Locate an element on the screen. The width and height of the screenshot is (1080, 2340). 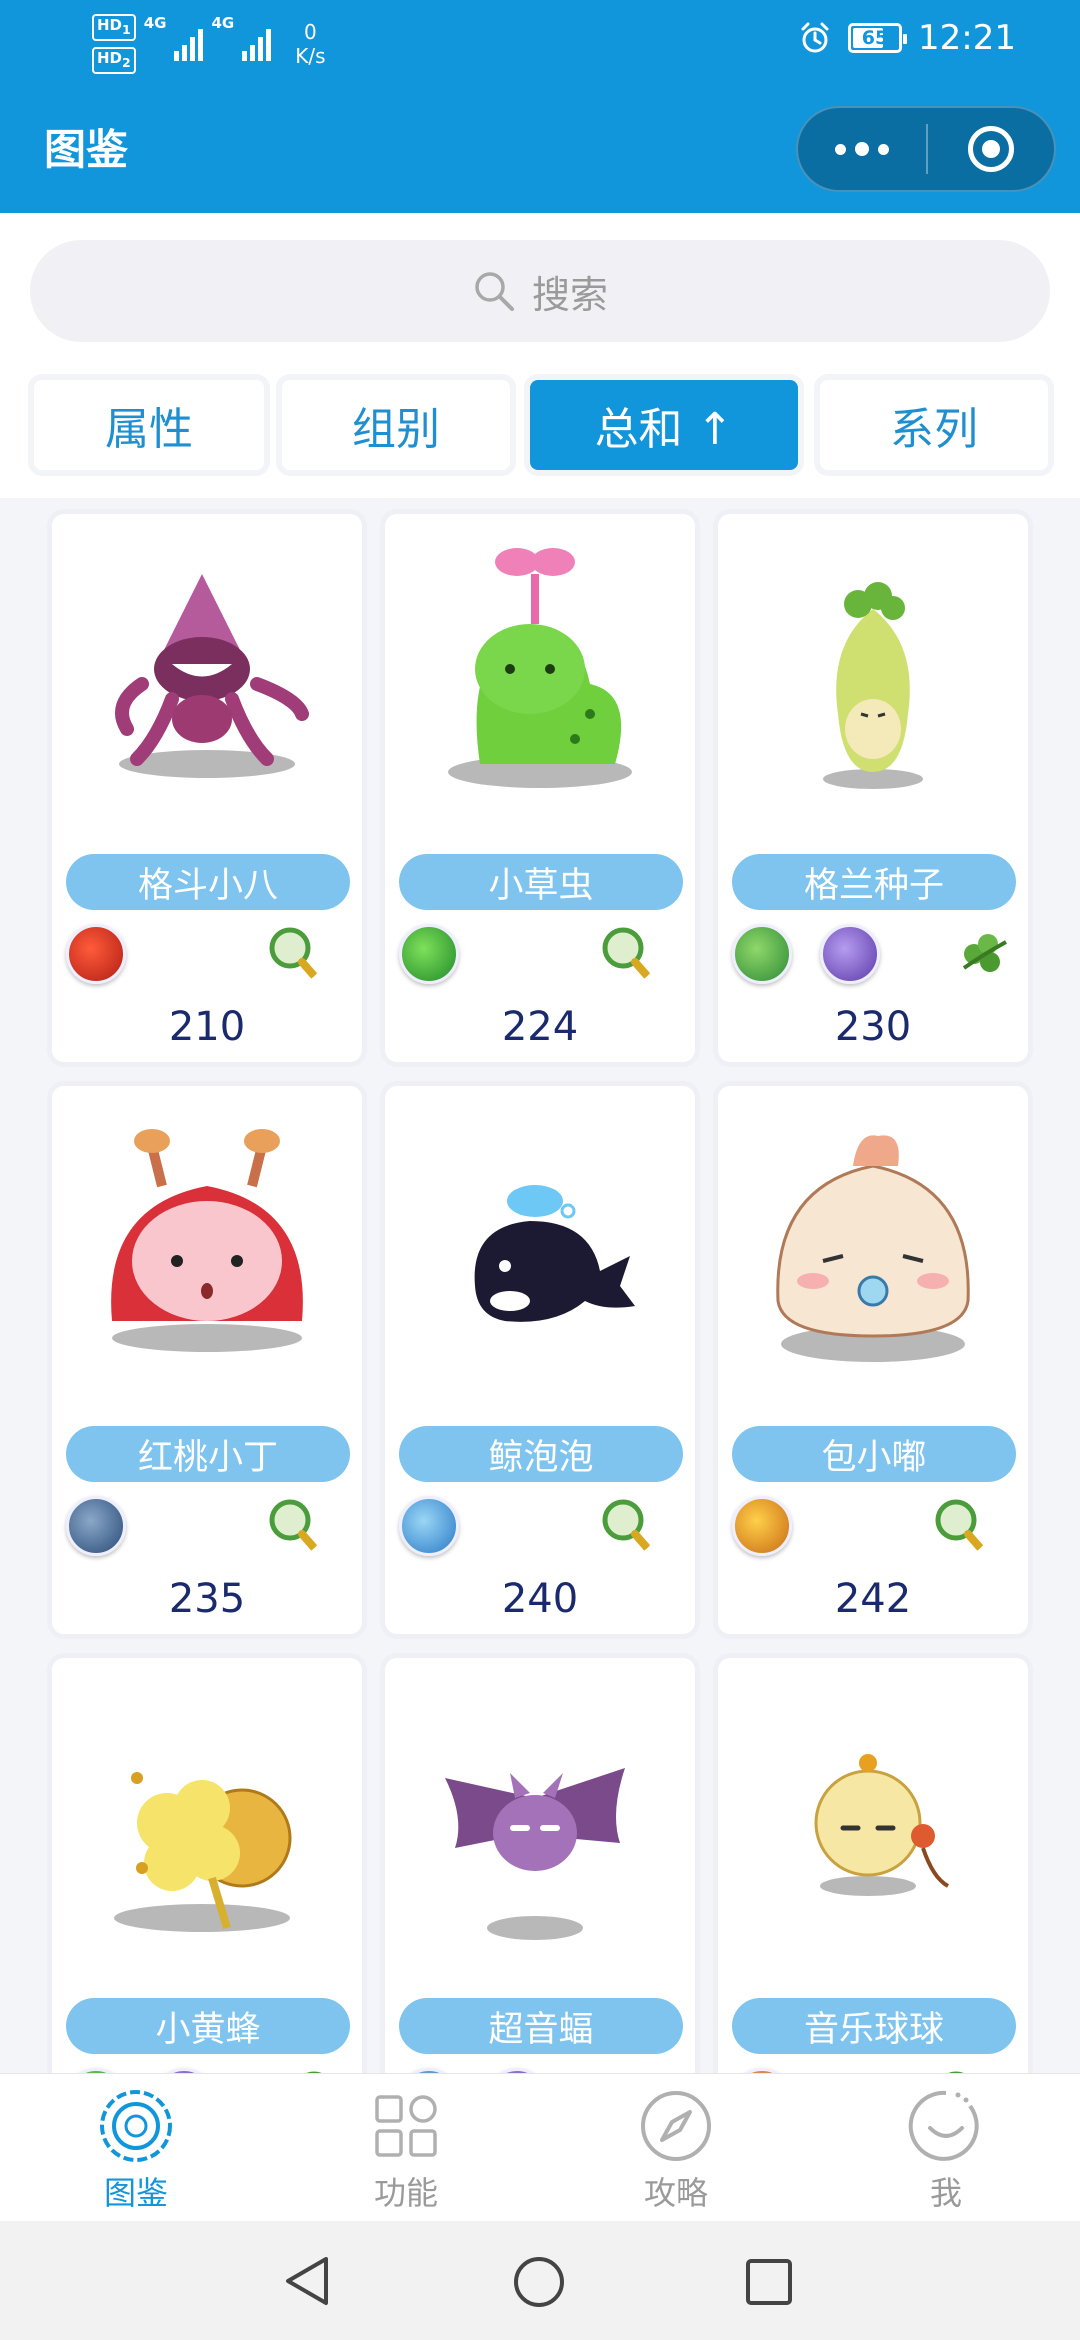
network-type-1: 4G is located at coordinates (155, 23).